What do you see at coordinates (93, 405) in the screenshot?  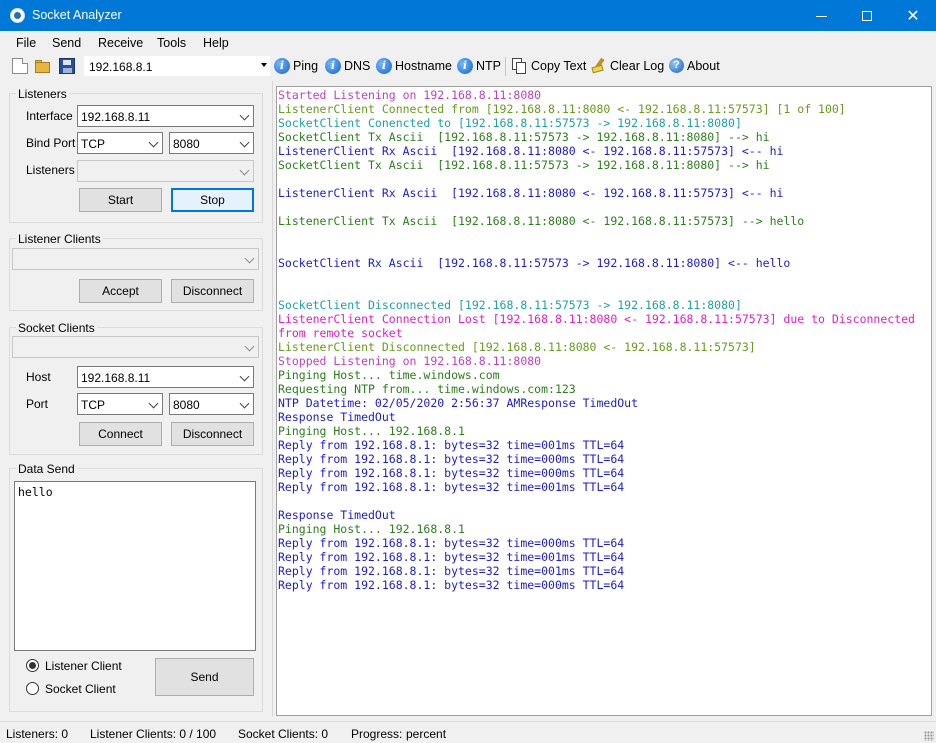 I see `socket-protocol-value: TCP` at bounding box center [93, 405].